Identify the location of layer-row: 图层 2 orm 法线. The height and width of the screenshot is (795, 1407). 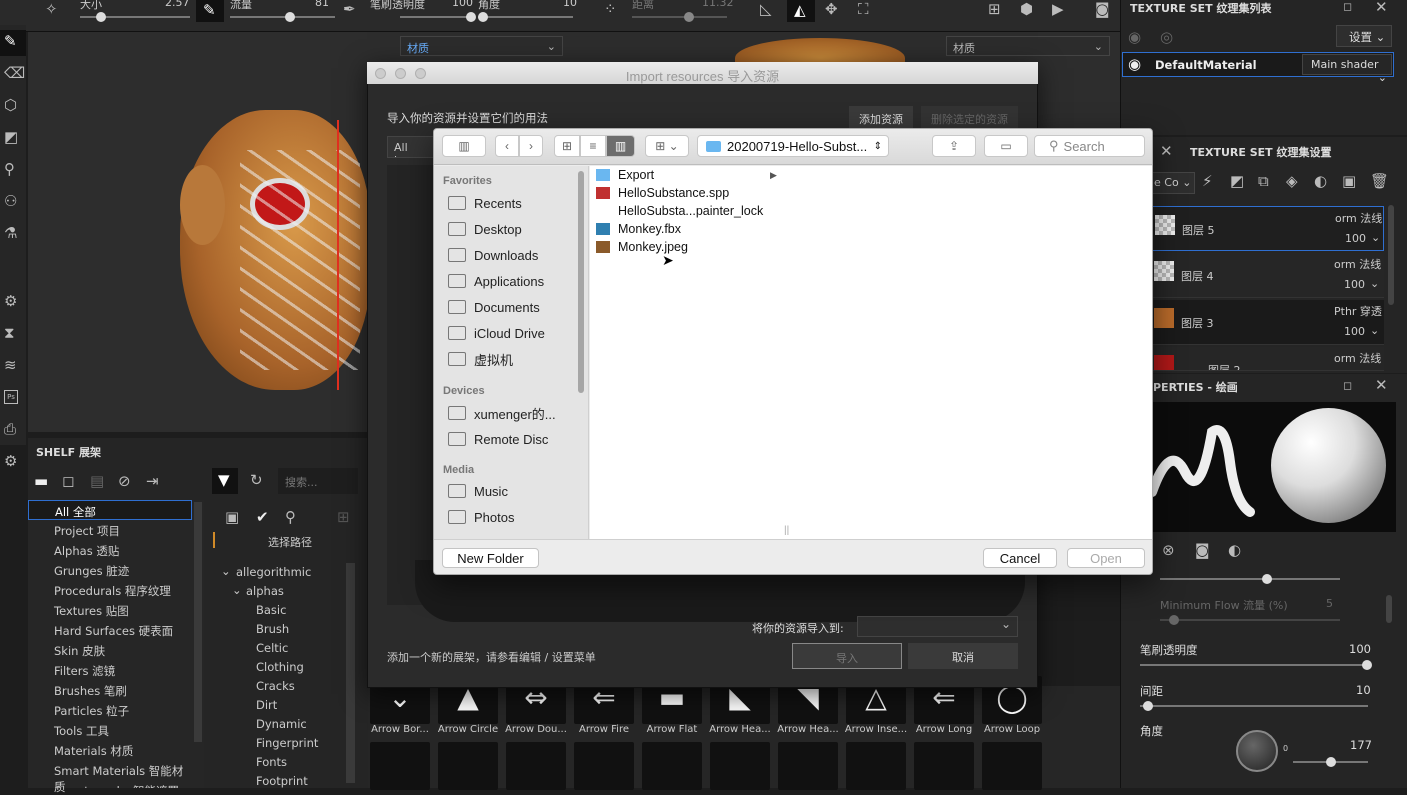
(1266, 359).